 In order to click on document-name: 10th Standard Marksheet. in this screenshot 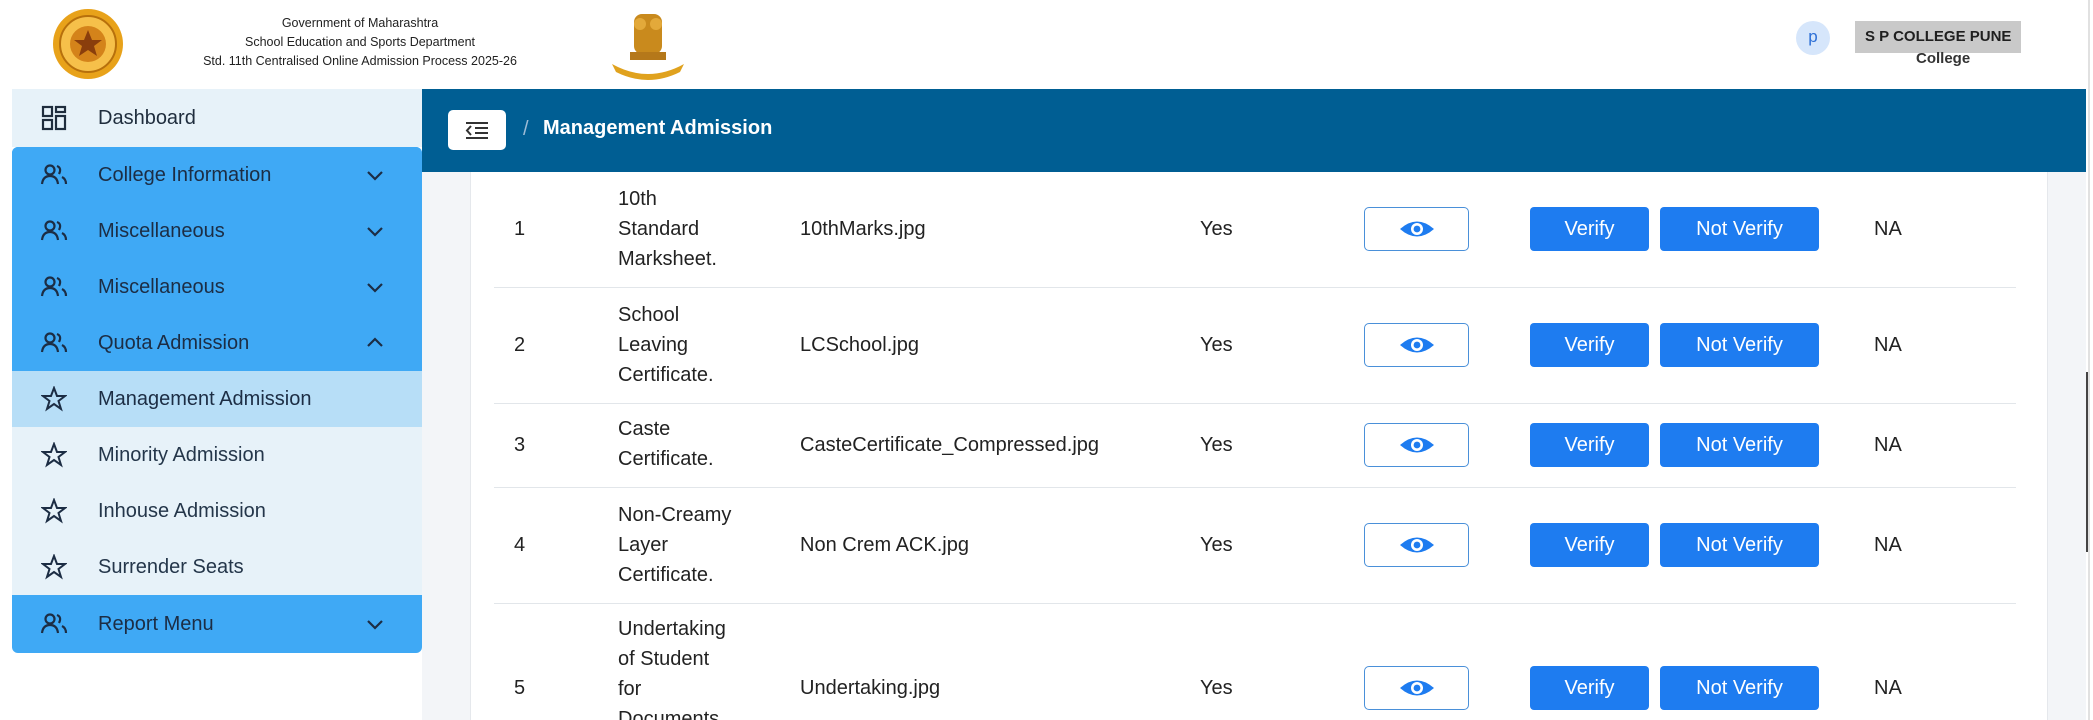, I will do `click(667, 229)`.